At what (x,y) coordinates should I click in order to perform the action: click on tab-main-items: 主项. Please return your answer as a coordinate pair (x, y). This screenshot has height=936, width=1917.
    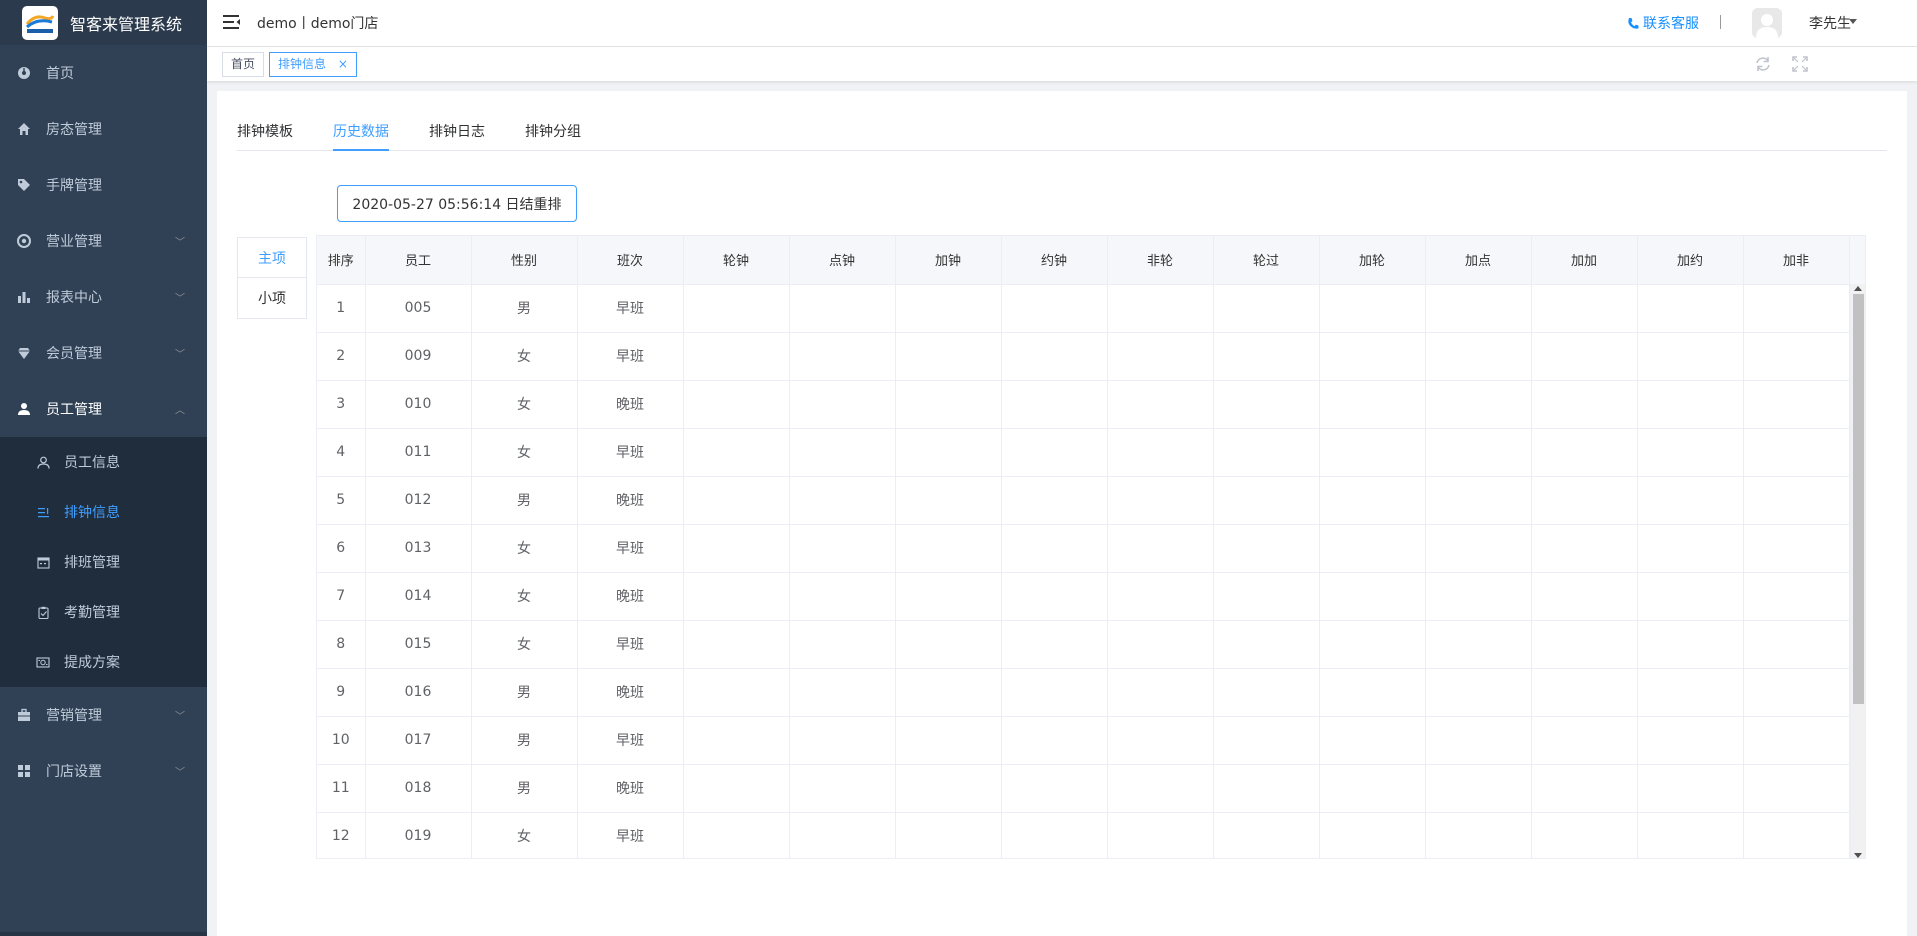
    Looking at the image, I should click on (272, 258).